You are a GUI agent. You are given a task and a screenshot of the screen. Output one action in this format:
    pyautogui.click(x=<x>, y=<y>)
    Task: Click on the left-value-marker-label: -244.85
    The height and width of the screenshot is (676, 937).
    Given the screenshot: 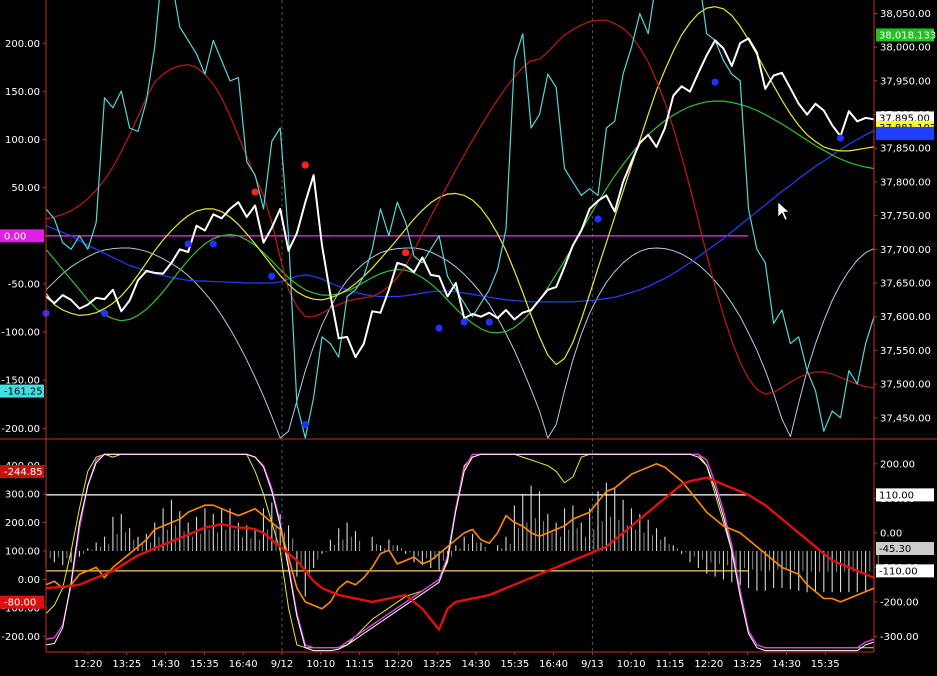 What is the action you would take?
    pyautogui.click(x=23, y=472)
    